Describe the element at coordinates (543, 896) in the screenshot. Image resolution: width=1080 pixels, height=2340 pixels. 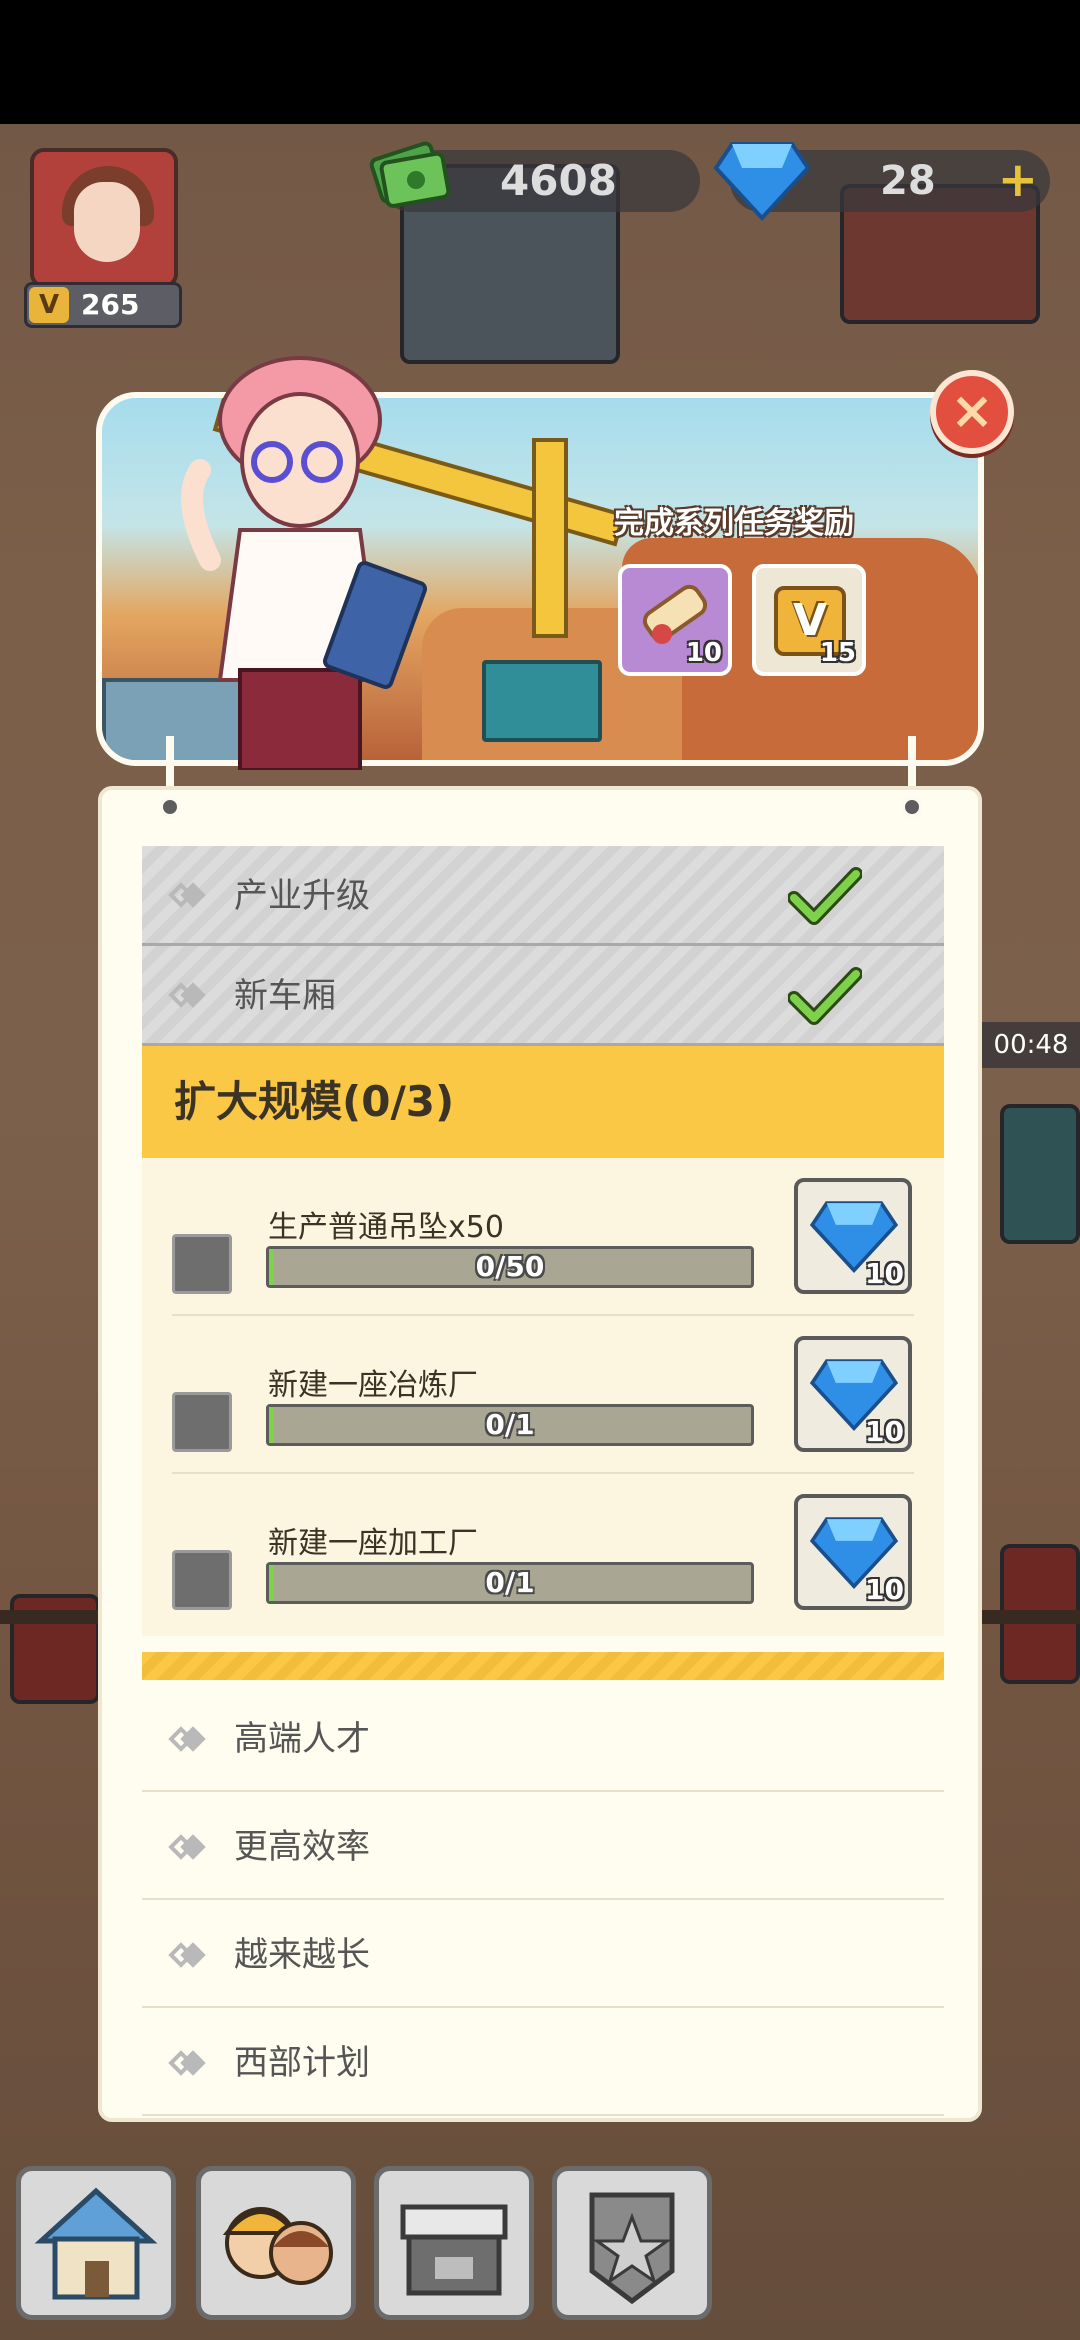
I see `task-series-completed: 产业升级` at that location.